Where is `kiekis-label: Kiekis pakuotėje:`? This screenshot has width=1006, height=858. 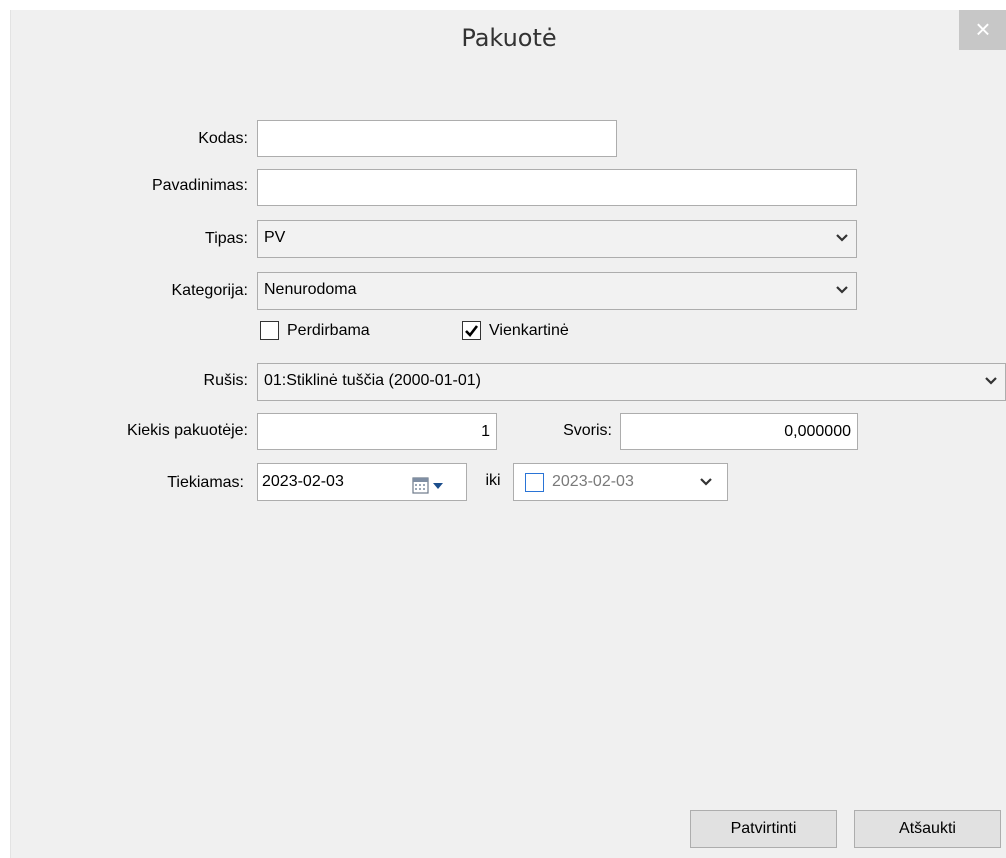 kiekis-label: Kiekis pakuotėje: is located at coordinates (187, 430).